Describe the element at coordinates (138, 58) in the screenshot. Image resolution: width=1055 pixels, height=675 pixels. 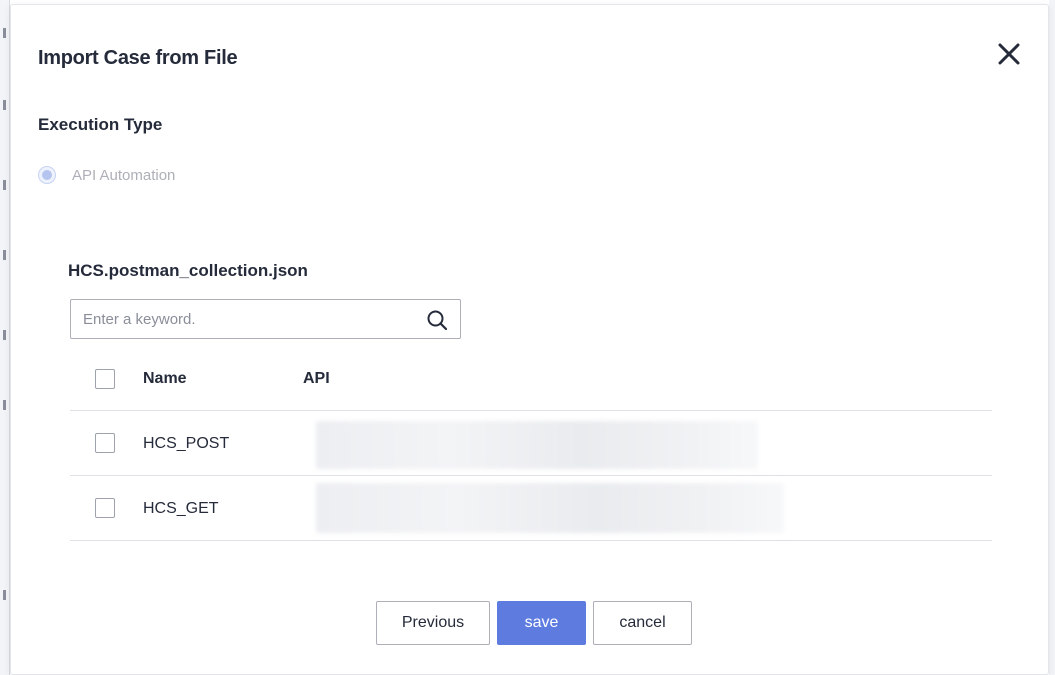
I see `dialog-title: Import Case from File` at that location.